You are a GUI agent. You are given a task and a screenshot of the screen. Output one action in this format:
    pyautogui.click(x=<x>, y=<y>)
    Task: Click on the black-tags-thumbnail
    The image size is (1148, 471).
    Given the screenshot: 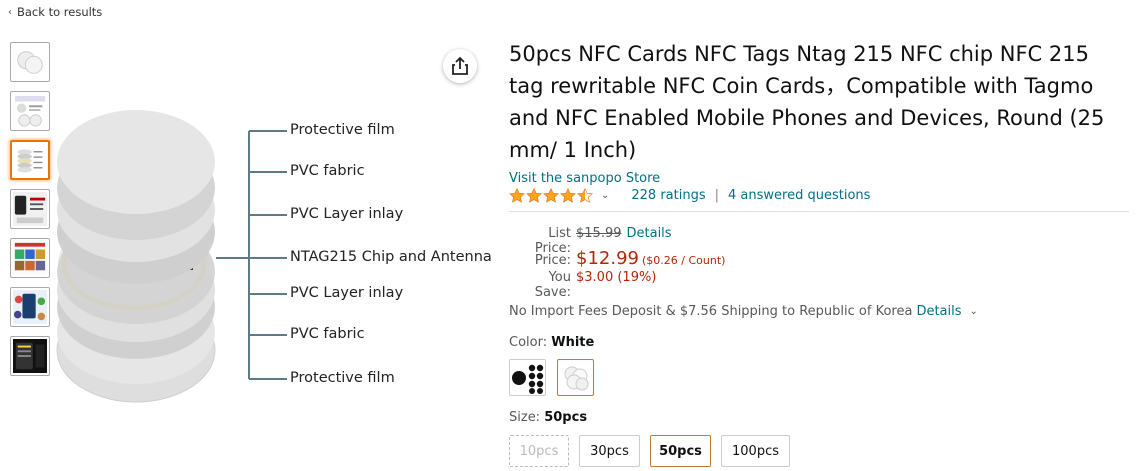 What is the action you would take?
    pyautogui.click(x=528, y=379)
    